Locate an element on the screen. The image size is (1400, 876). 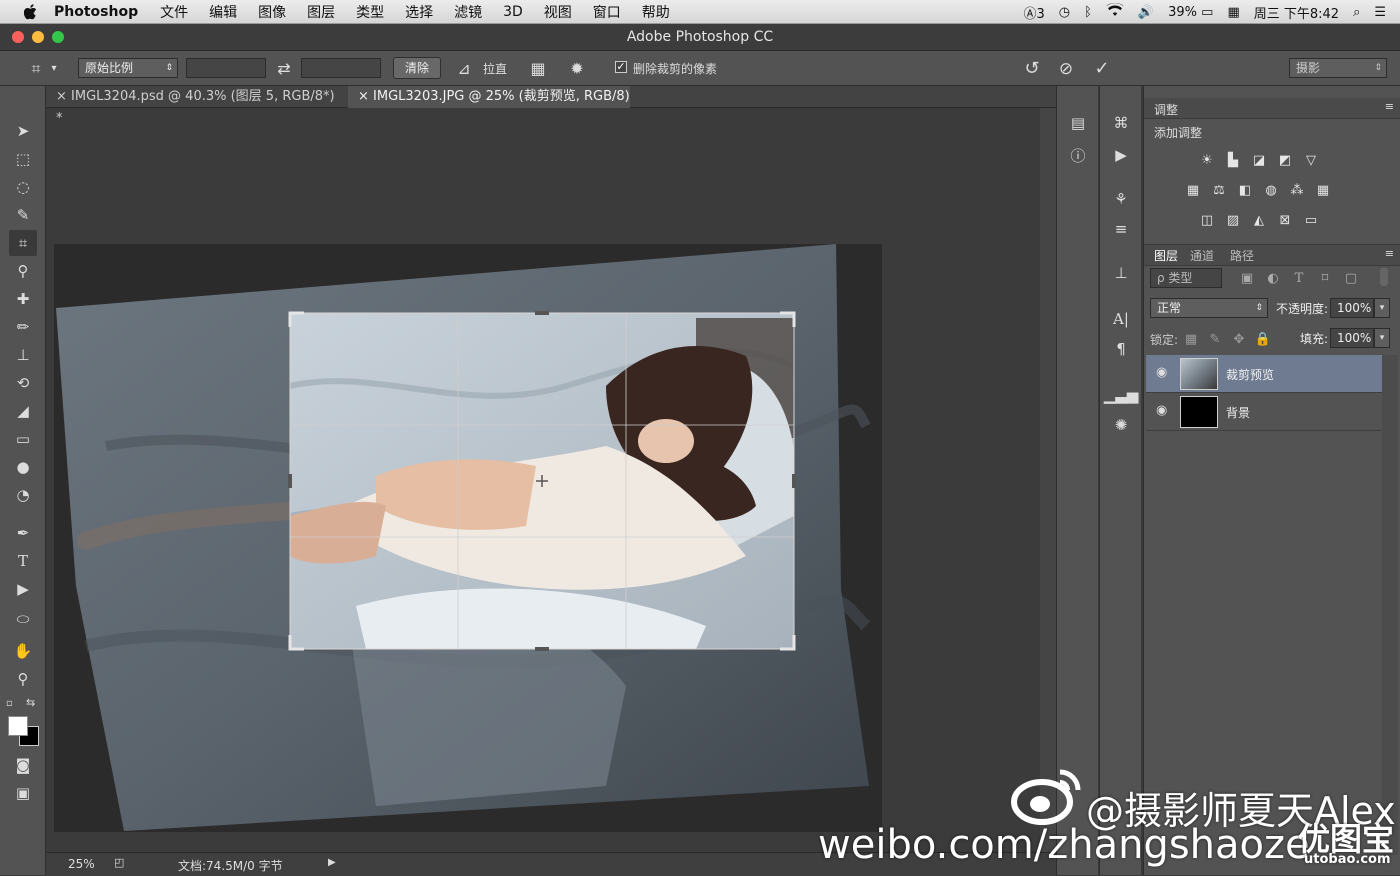
layer-filter-select: ρ 类型 is located at coordinates (1186, 278).